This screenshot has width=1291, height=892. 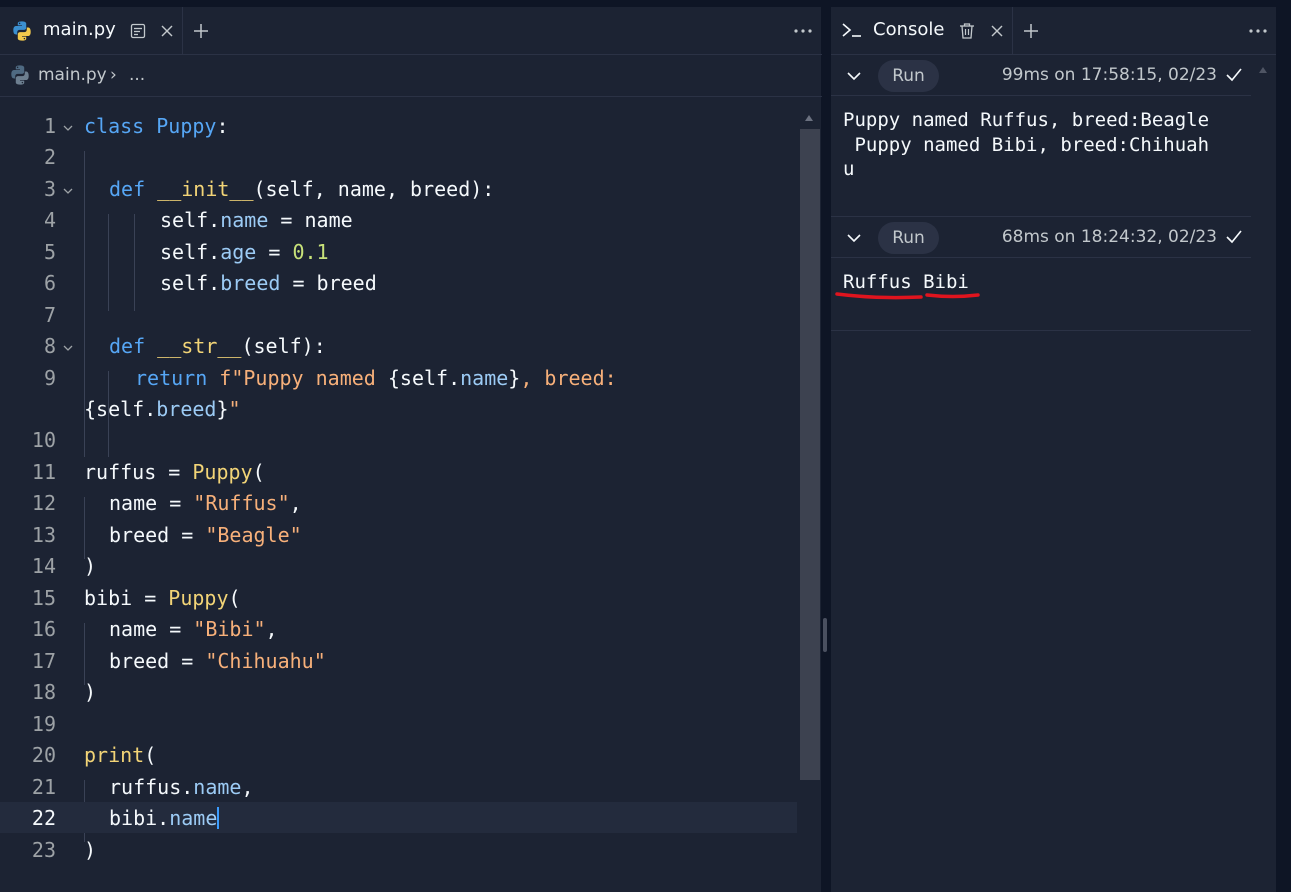 I want to click on code-line-wrapped: {self.breed}", so click(x=398, y=408).